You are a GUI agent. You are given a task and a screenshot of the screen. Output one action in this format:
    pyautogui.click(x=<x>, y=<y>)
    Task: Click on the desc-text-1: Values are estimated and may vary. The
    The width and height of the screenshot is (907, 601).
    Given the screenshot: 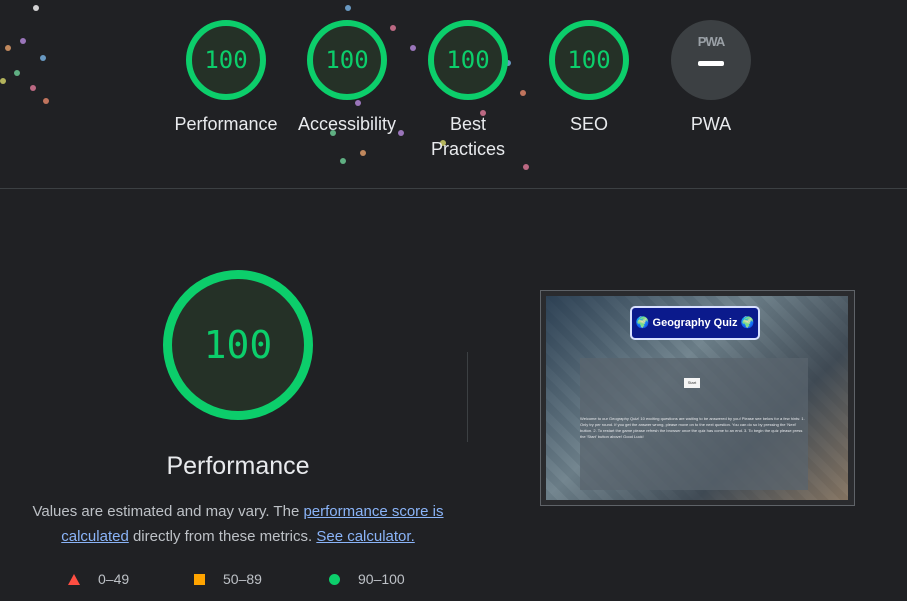 What is the action you would take?
    pyautogui.click(x=168, y=511)
    